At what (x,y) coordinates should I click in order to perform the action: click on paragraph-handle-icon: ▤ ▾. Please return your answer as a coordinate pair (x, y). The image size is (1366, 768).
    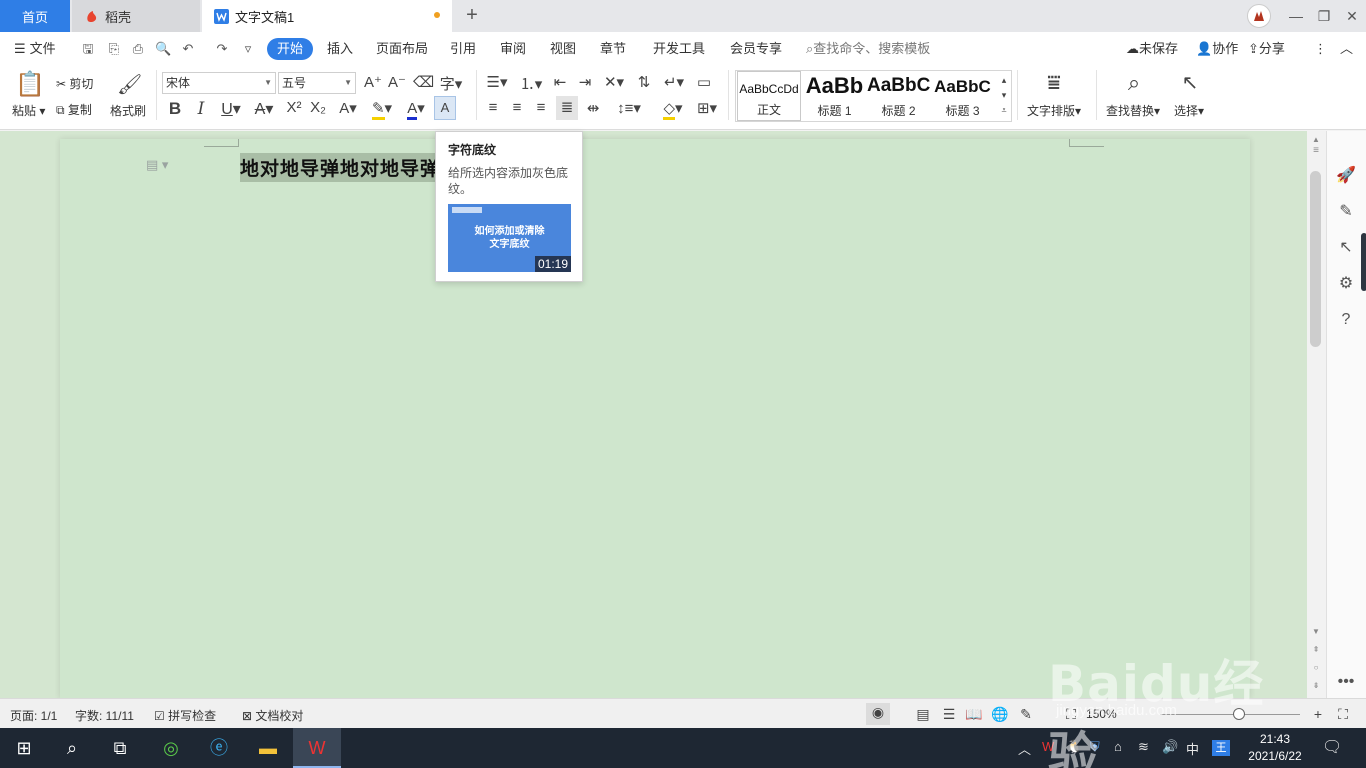
    Looking at the image, I should click on (157, 165).